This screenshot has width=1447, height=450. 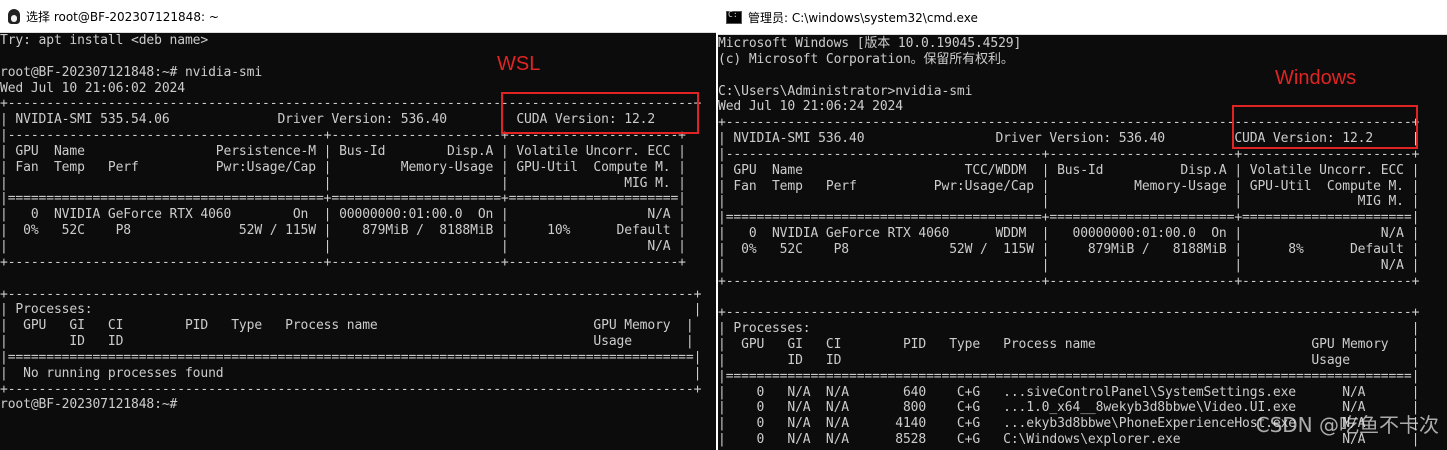 I want to click on linux-penguin-icon, so click(x=14, y=16).